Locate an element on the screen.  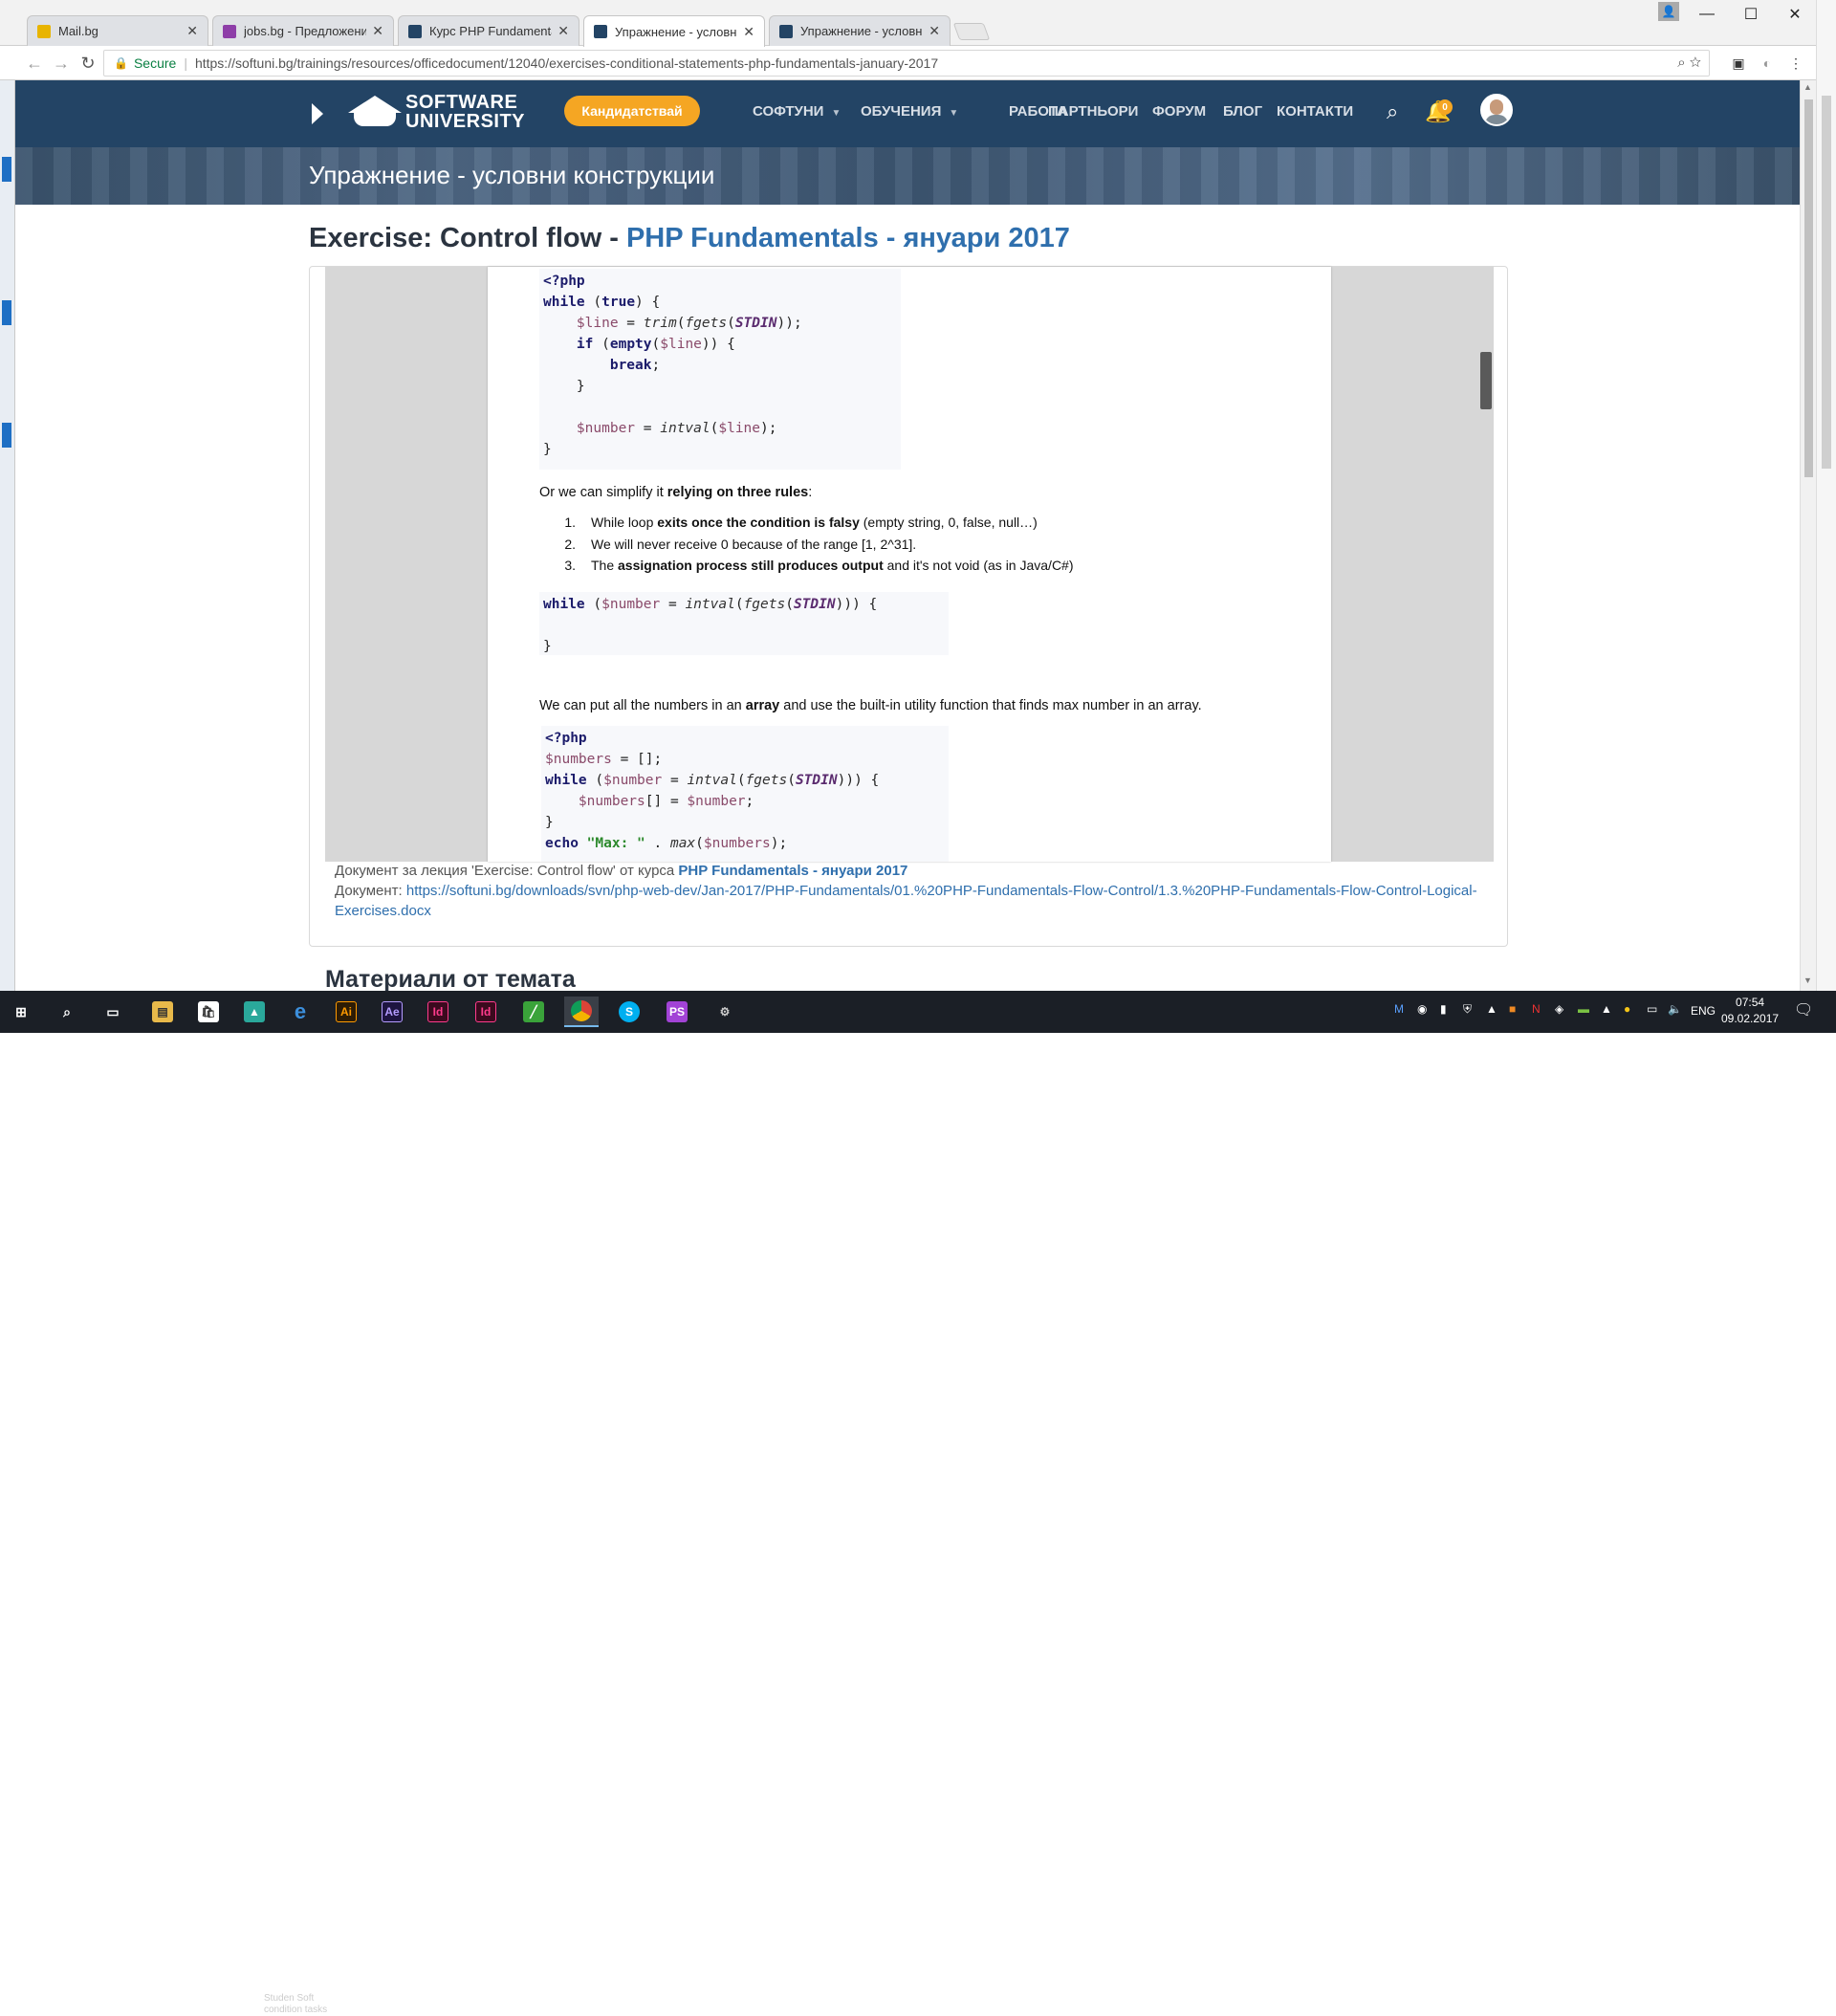
zoom-bookmark-icons: ⌕ ☆ is located at coordinates (1689, 63).